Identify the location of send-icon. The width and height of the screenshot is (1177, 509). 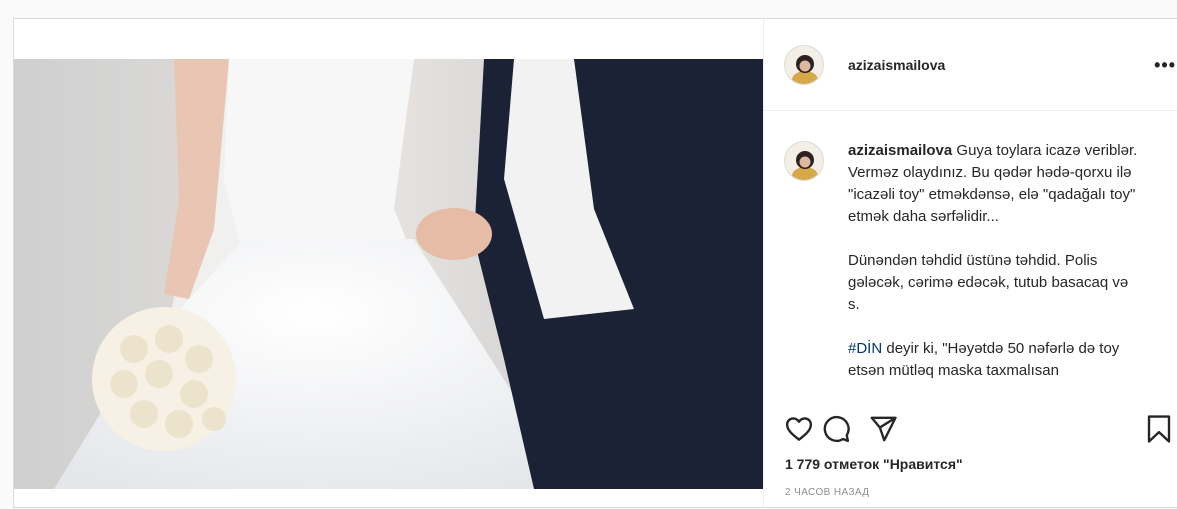
(883, 429).